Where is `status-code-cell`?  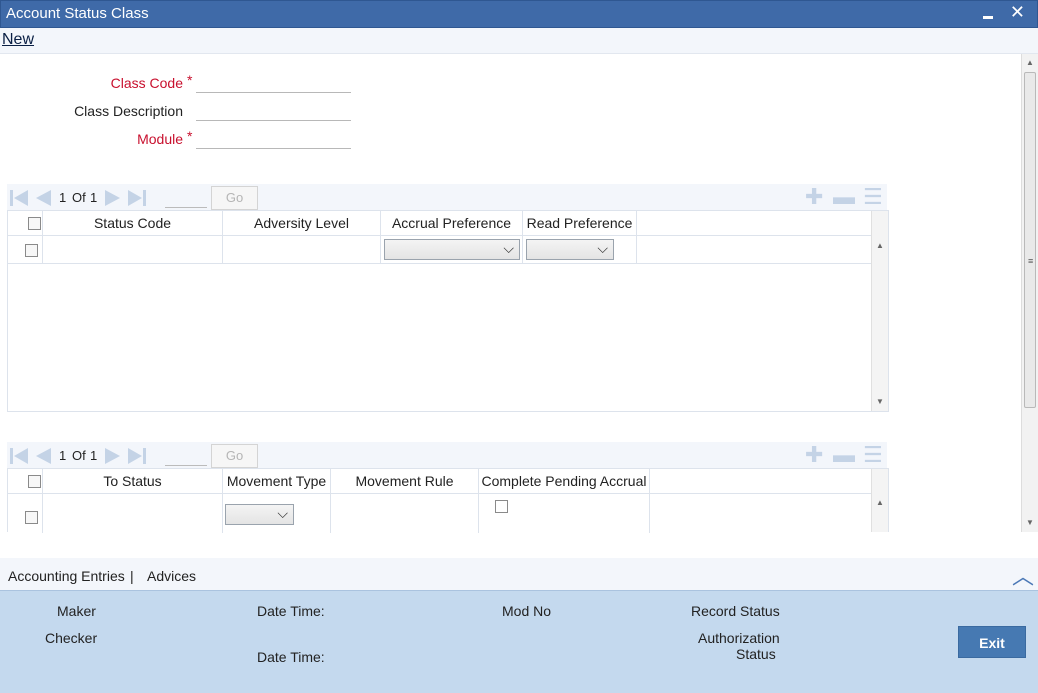
status-code-cell is located at coordinates (133, 250).